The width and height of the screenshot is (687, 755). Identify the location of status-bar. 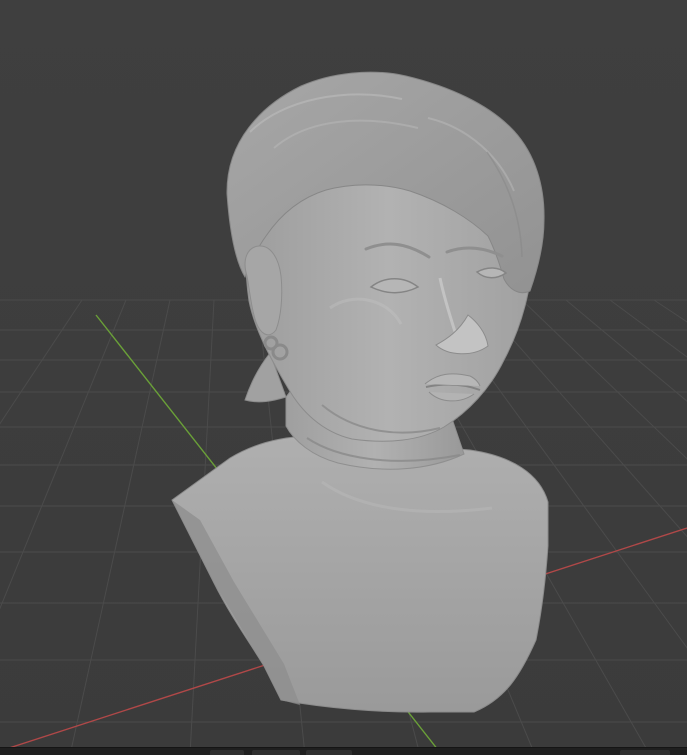
(343, 751).